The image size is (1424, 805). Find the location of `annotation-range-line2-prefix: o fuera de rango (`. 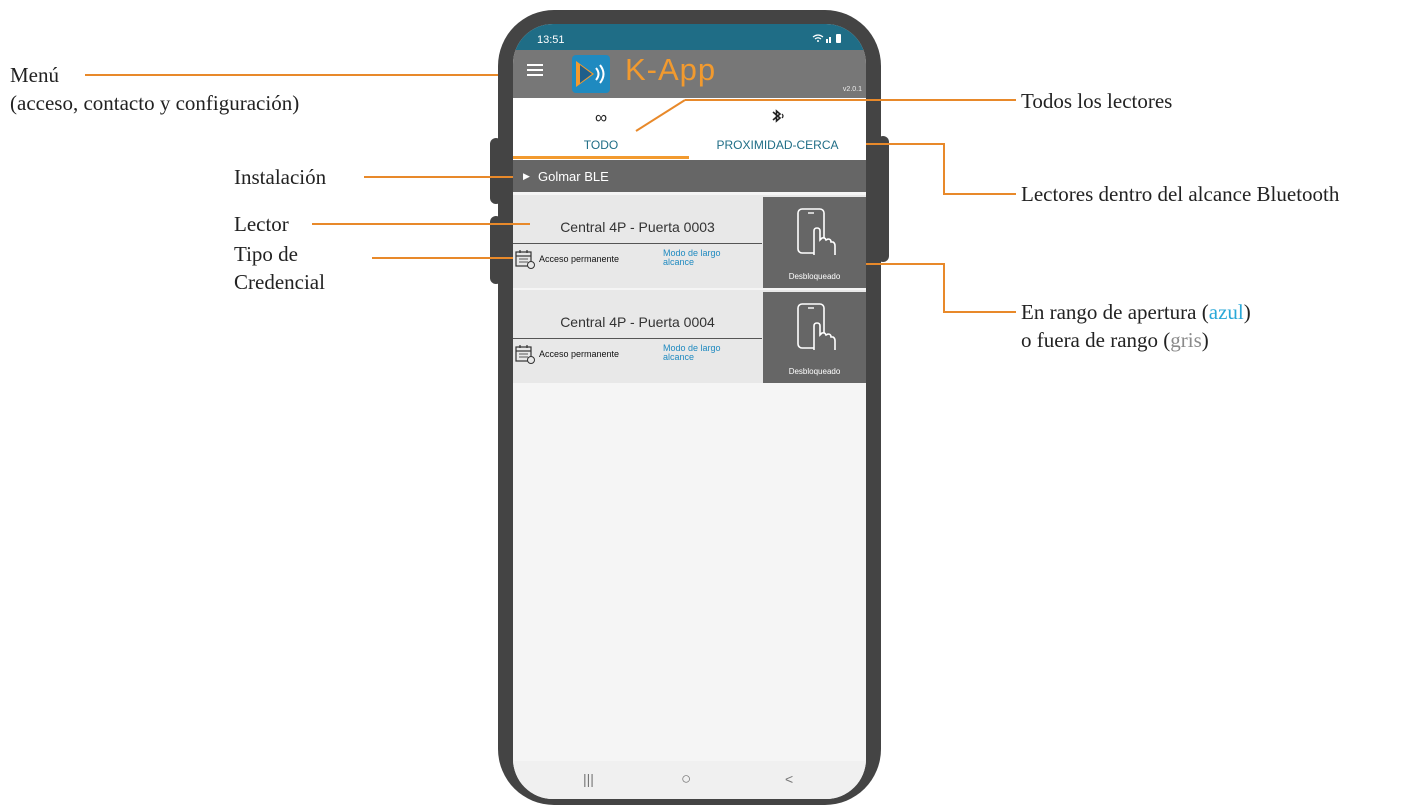

annotation-range-line2-prefix: o fuera de rango ( is located at coordinates (1096, 340).